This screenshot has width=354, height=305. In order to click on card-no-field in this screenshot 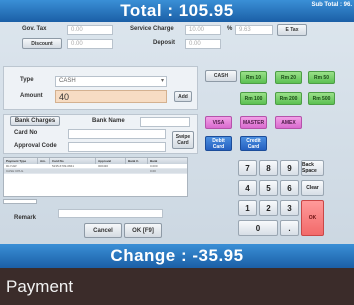, I will do `click(117, 134)`.